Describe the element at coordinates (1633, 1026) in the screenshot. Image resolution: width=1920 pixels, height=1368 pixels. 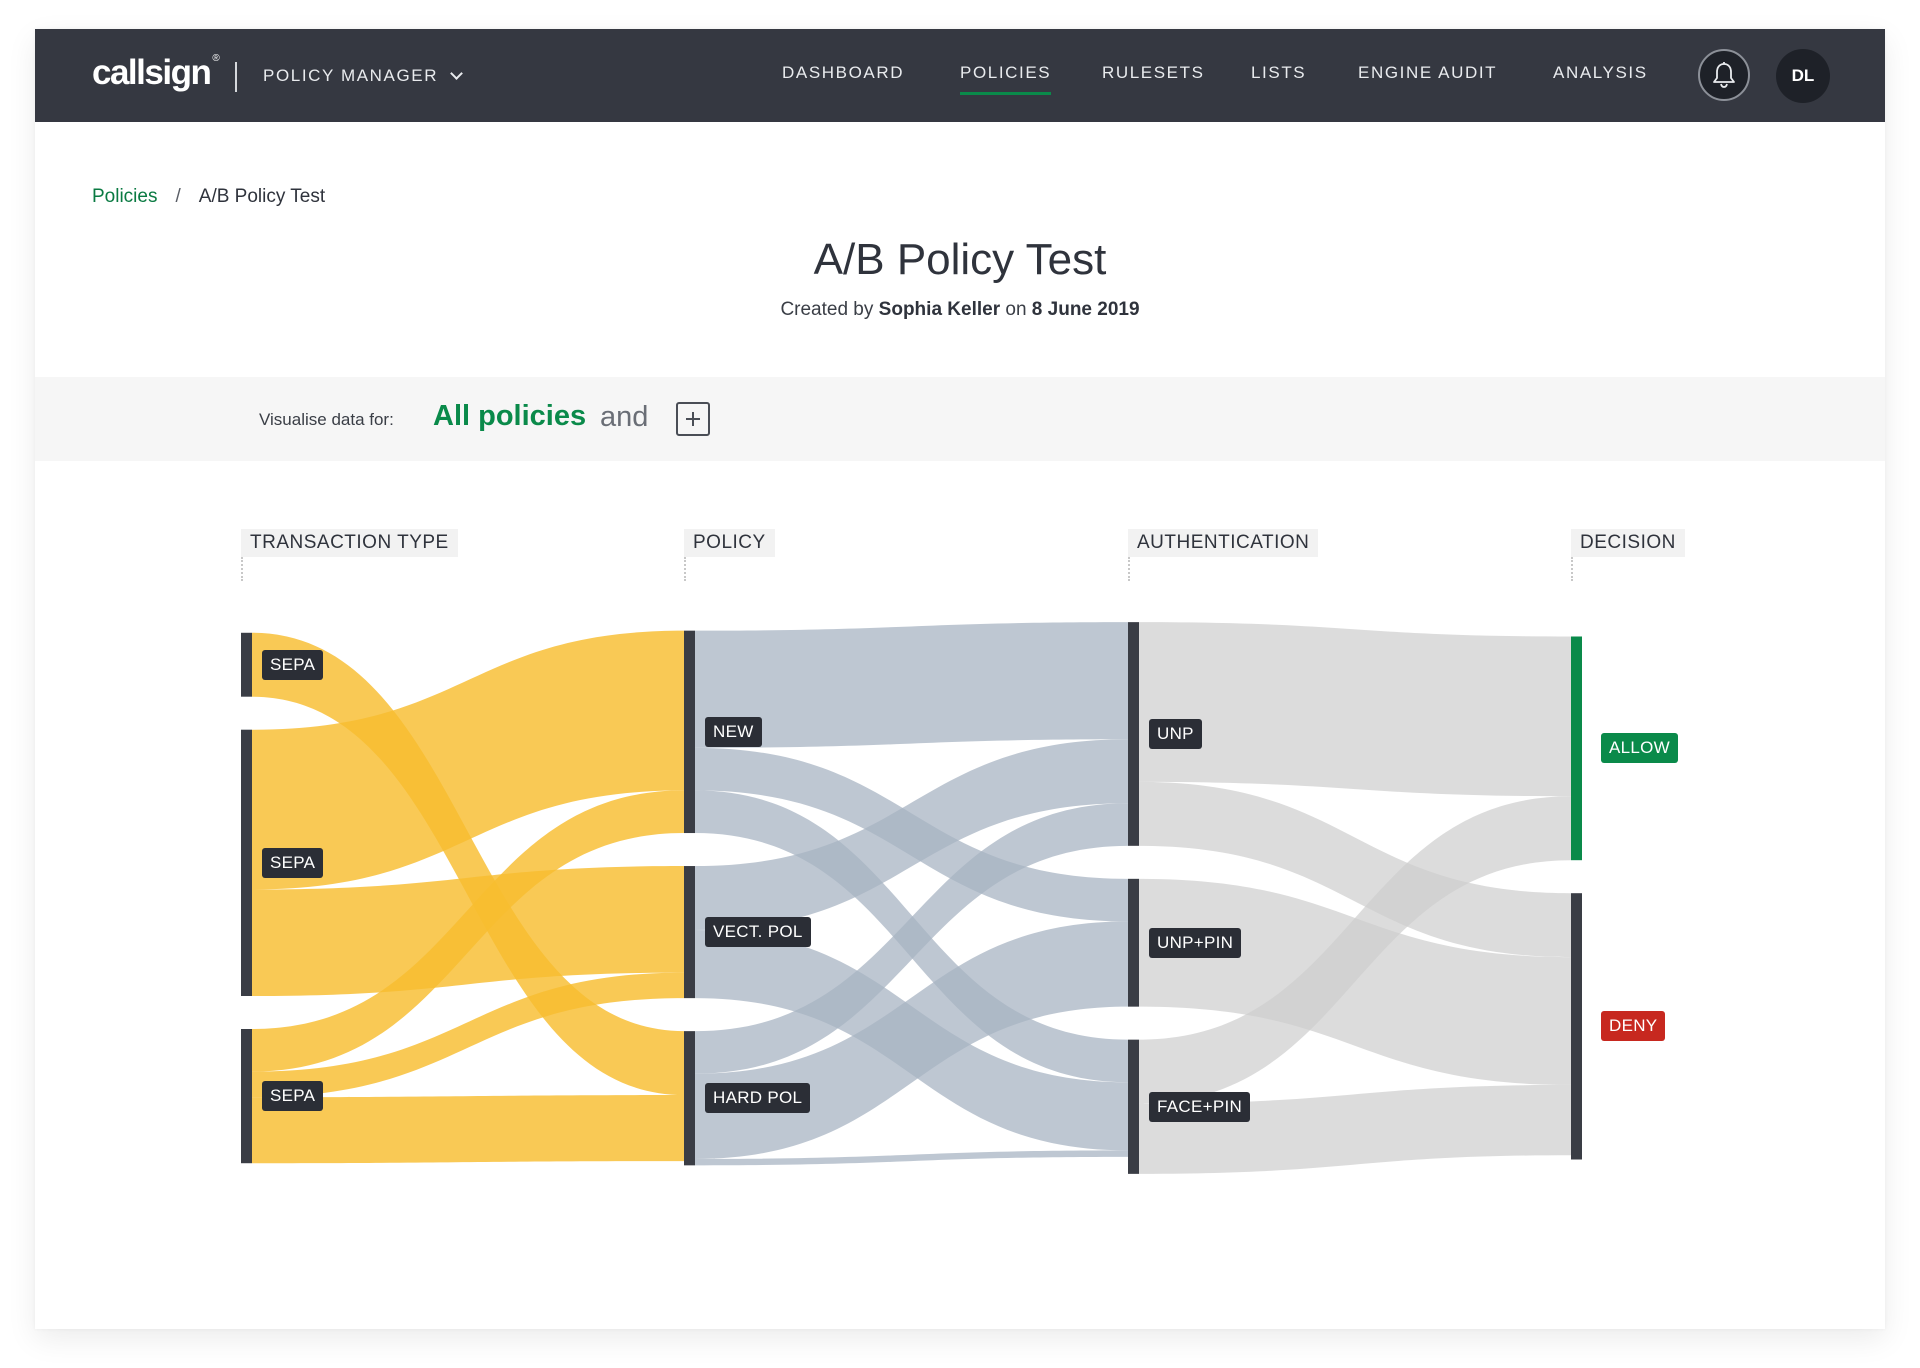
I see `sankey-node-label-d_deny: DENY` at that location.